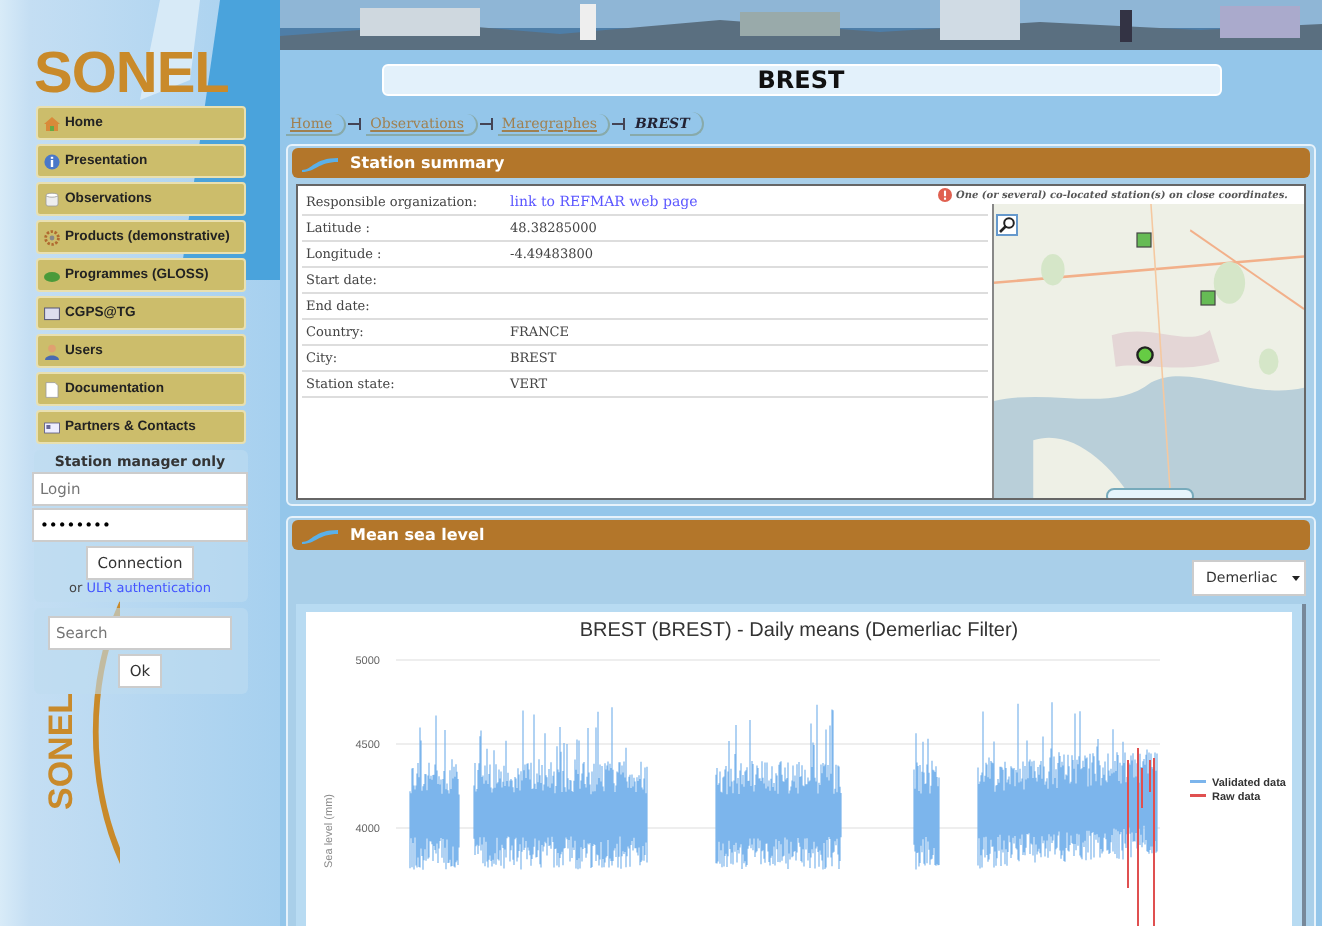 The width and height of the screenshot is (1322, 926). Describe the element at coordinates (799, 631) in the screenshot. I see `chart-title: BREST (BREST) - Daily means (Demerliac Filter)` at that location.